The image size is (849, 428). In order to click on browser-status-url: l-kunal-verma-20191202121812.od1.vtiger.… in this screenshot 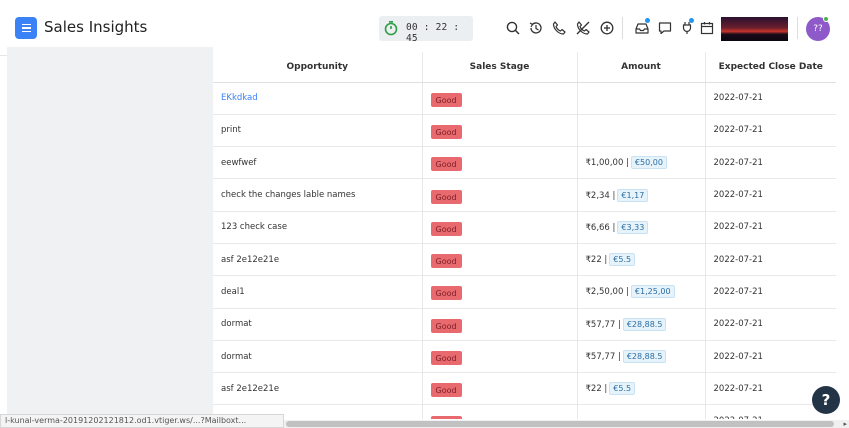, I will do `click(142, 421)`.